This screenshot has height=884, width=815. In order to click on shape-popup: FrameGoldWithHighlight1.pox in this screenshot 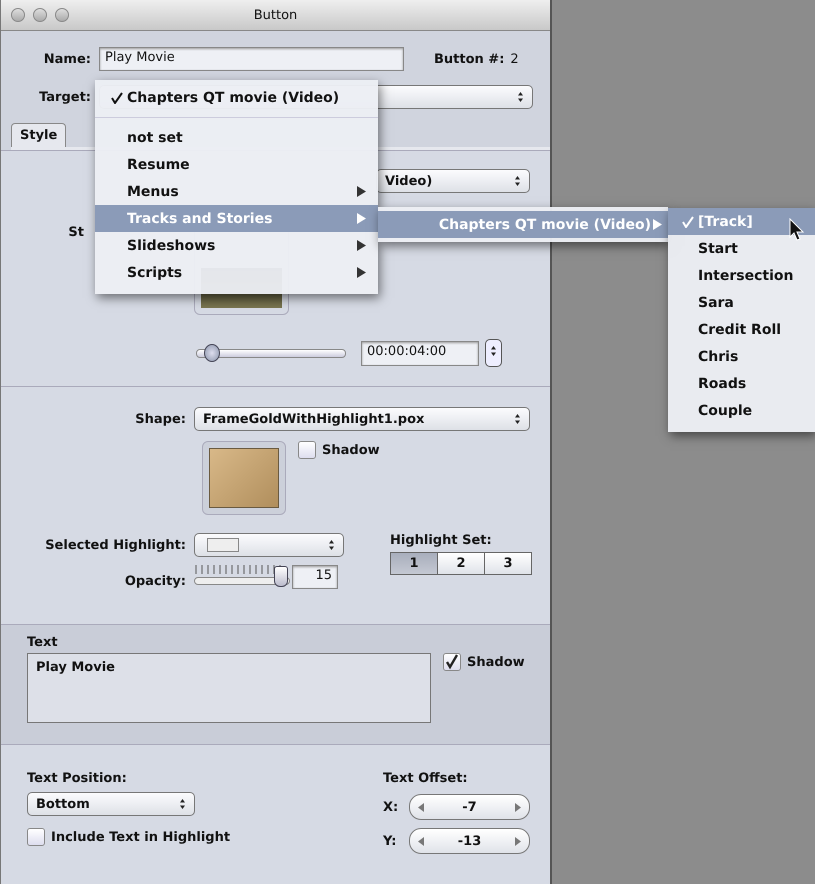, I will do `click(362, 419)`.